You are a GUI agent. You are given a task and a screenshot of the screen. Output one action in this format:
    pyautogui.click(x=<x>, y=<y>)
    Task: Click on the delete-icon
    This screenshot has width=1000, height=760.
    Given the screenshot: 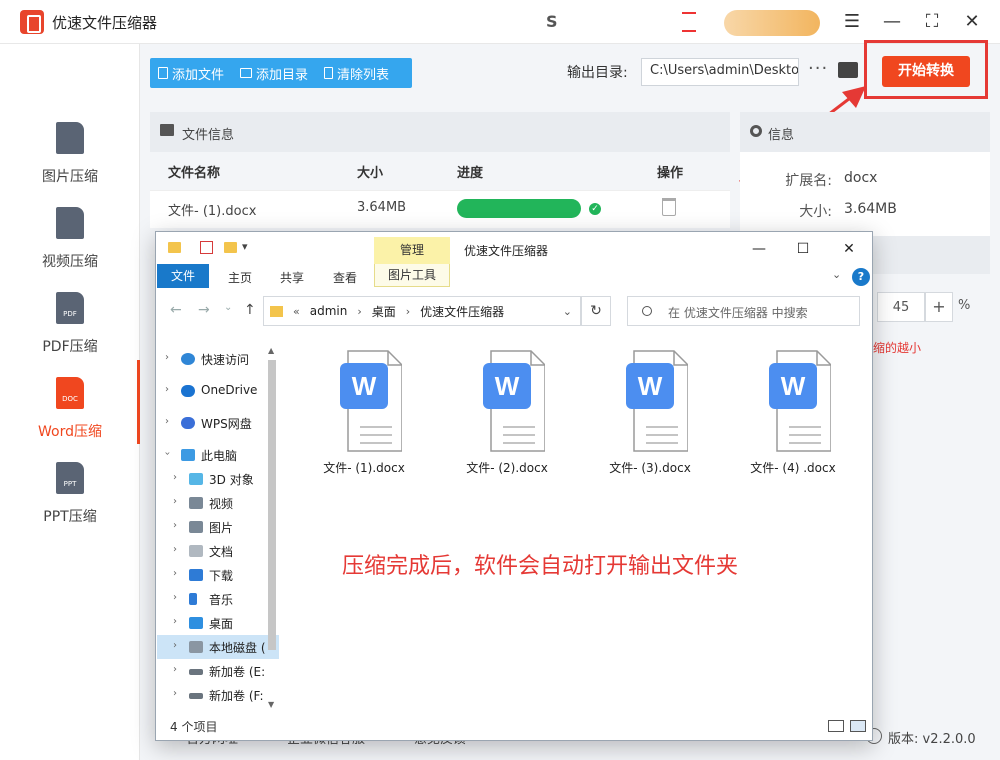 What is the action you would take?
    pyautogui.click(x=669, y=207)
    